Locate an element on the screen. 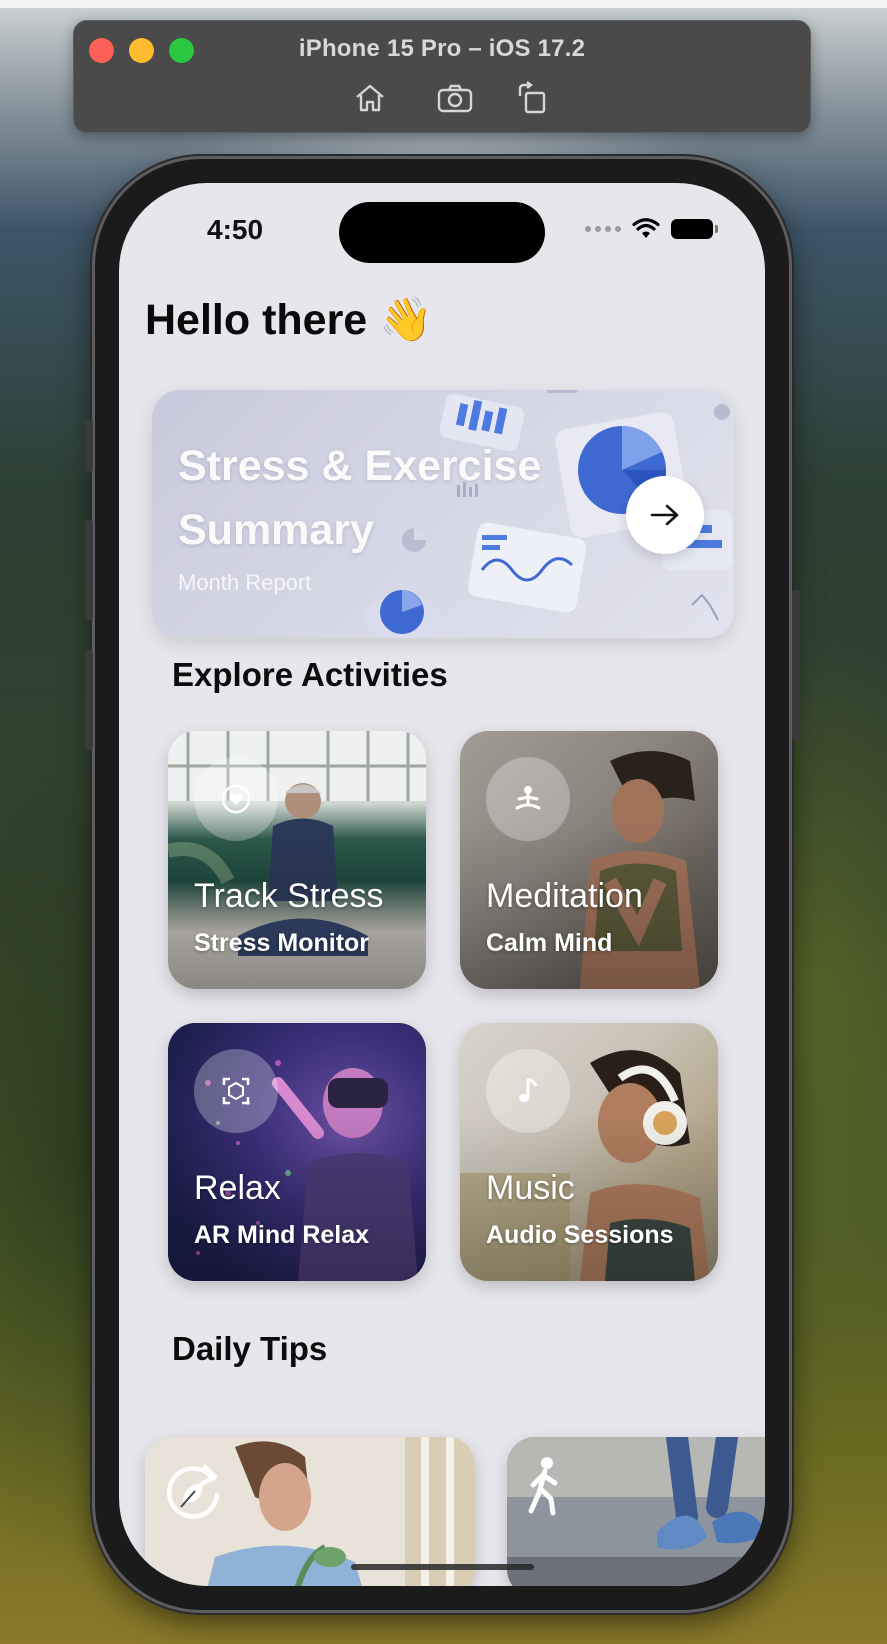  simulator-title: iPhone 15 Pro – iOS 17.2 is located at coordinates (442, 48).